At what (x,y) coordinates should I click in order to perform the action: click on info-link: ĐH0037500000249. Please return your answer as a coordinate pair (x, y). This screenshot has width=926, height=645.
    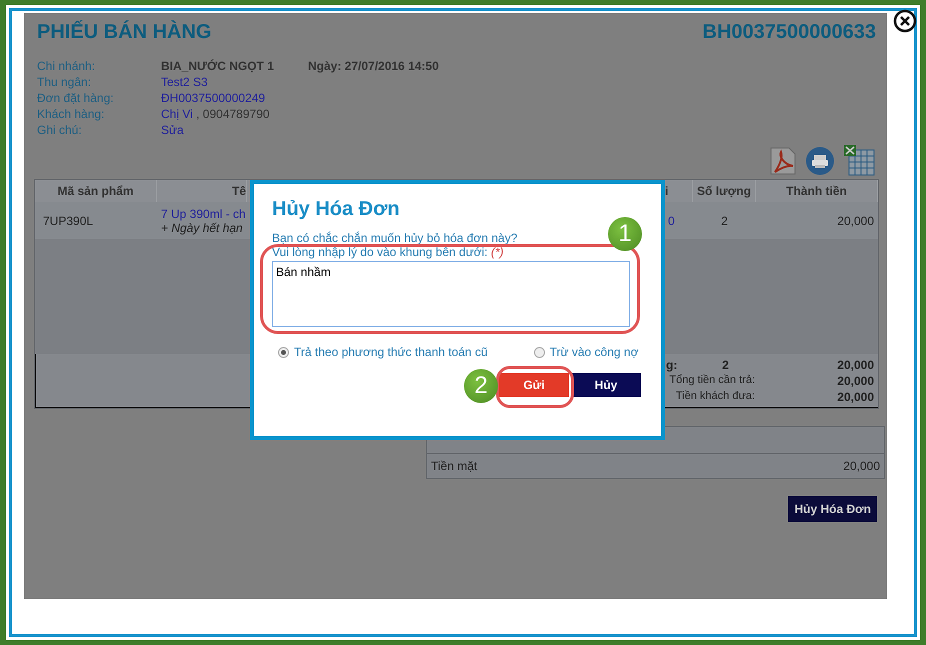
    Looking at the image, I should click on (213, 98).